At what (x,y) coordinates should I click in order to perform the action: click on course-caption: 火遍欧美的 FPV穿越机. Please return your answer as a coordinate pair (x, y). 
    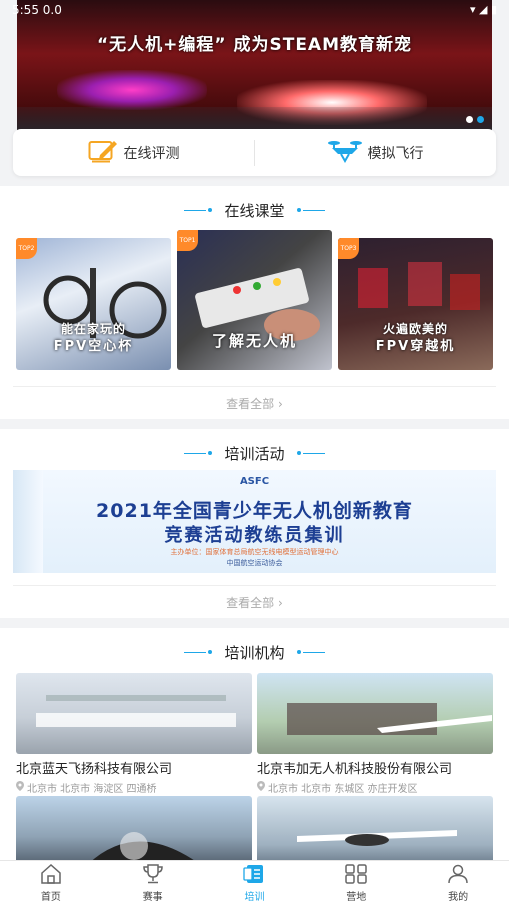
    Looking at the image, I should click on (415, 338).